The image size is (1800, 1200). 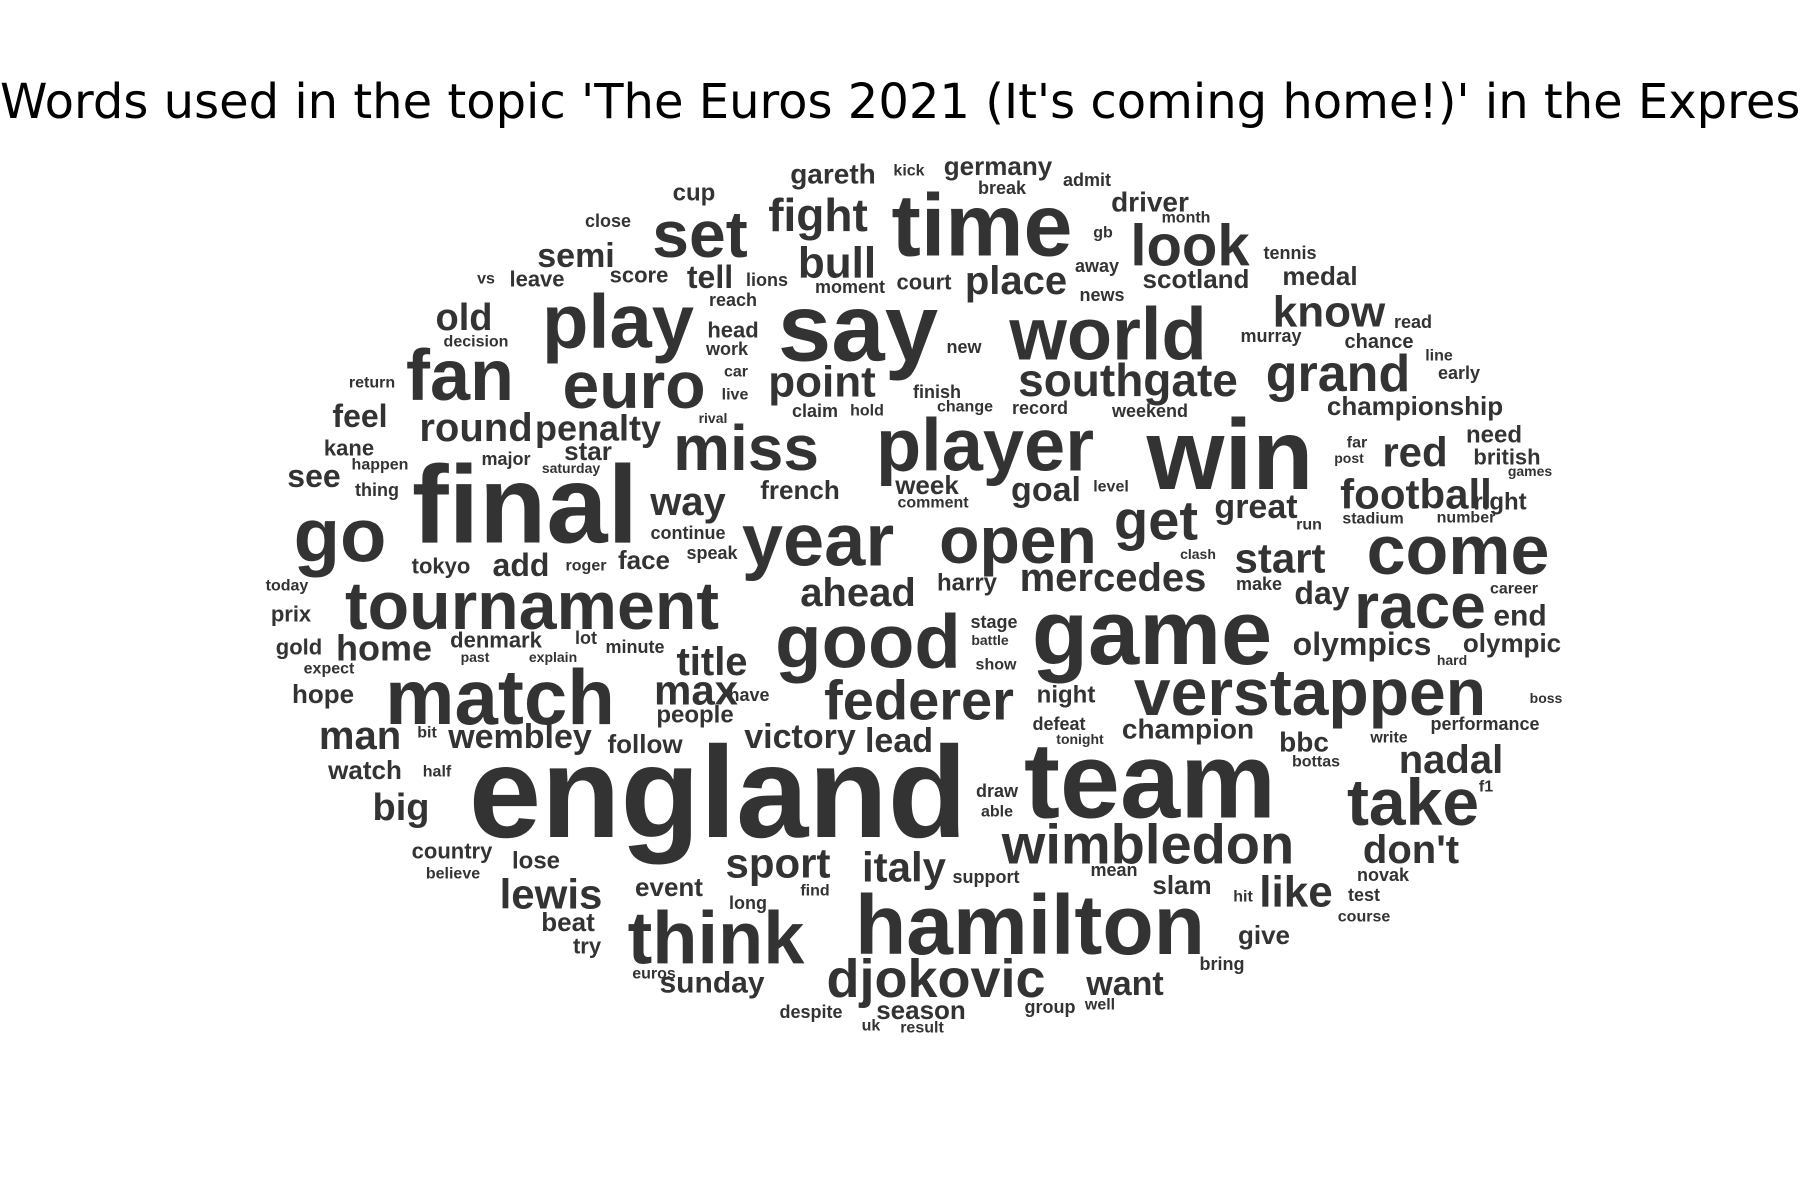 I want to click on word-fight: fight, so click(x=818, y=215).